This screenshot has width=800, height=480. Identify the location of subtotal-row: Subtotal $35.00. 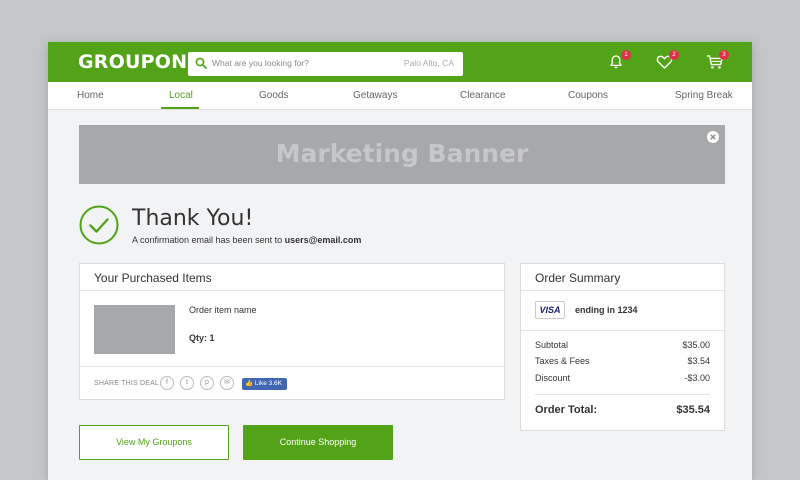
(622, 345).